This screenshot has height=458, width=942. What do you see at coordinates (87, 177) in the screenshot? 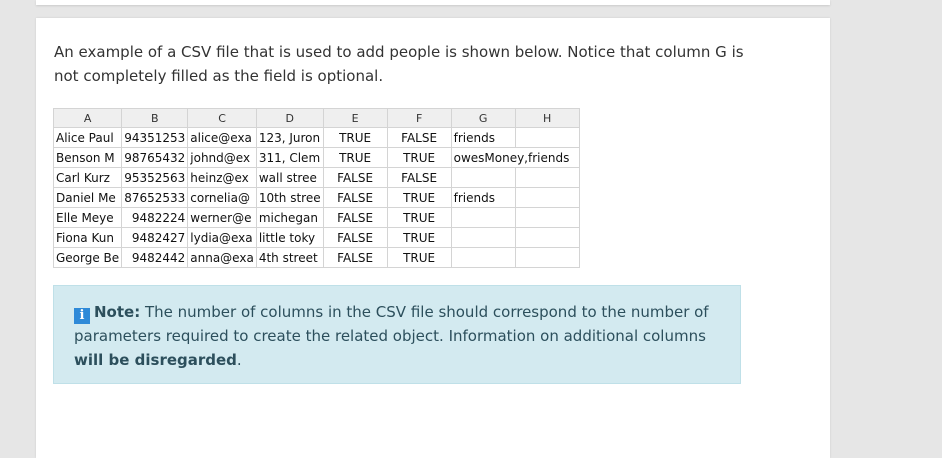
I see `name-cell: Carl Kurz` at bounding box center [87, 177].